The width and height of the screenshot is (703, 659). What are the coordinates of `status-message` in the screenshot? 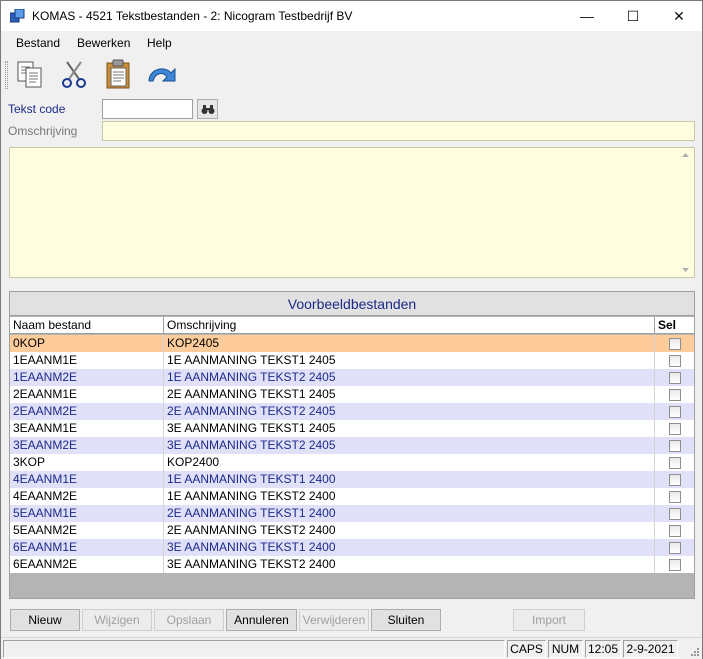 It's located at (254, 649).